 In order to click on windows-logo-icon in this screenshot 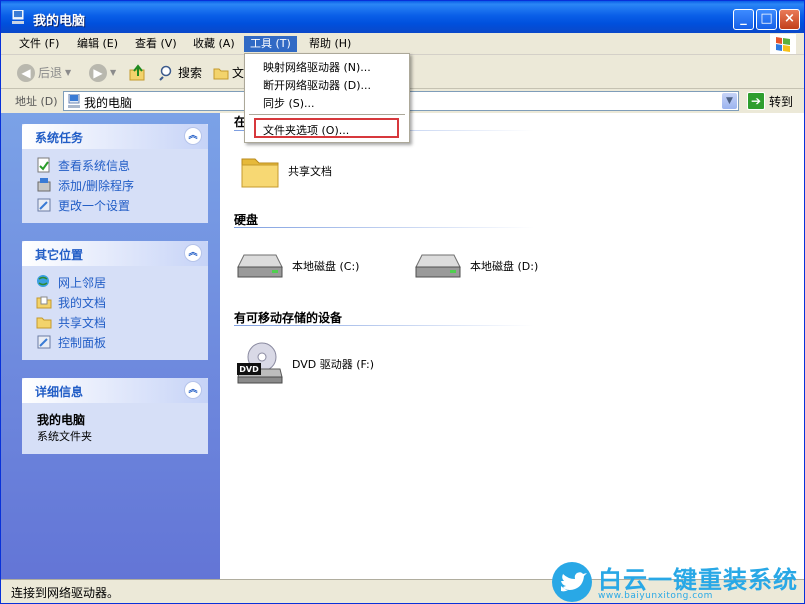, I will do `click(783, 44)`.